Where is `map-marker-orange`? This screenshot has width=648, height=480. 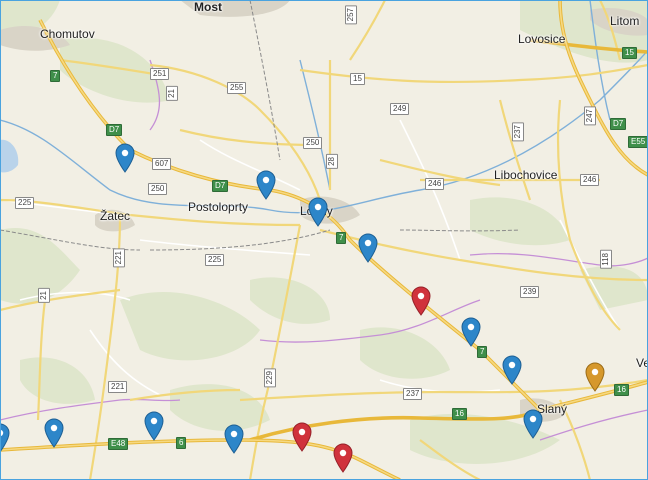
map-marker-orange is located at coordinates (595, 377).